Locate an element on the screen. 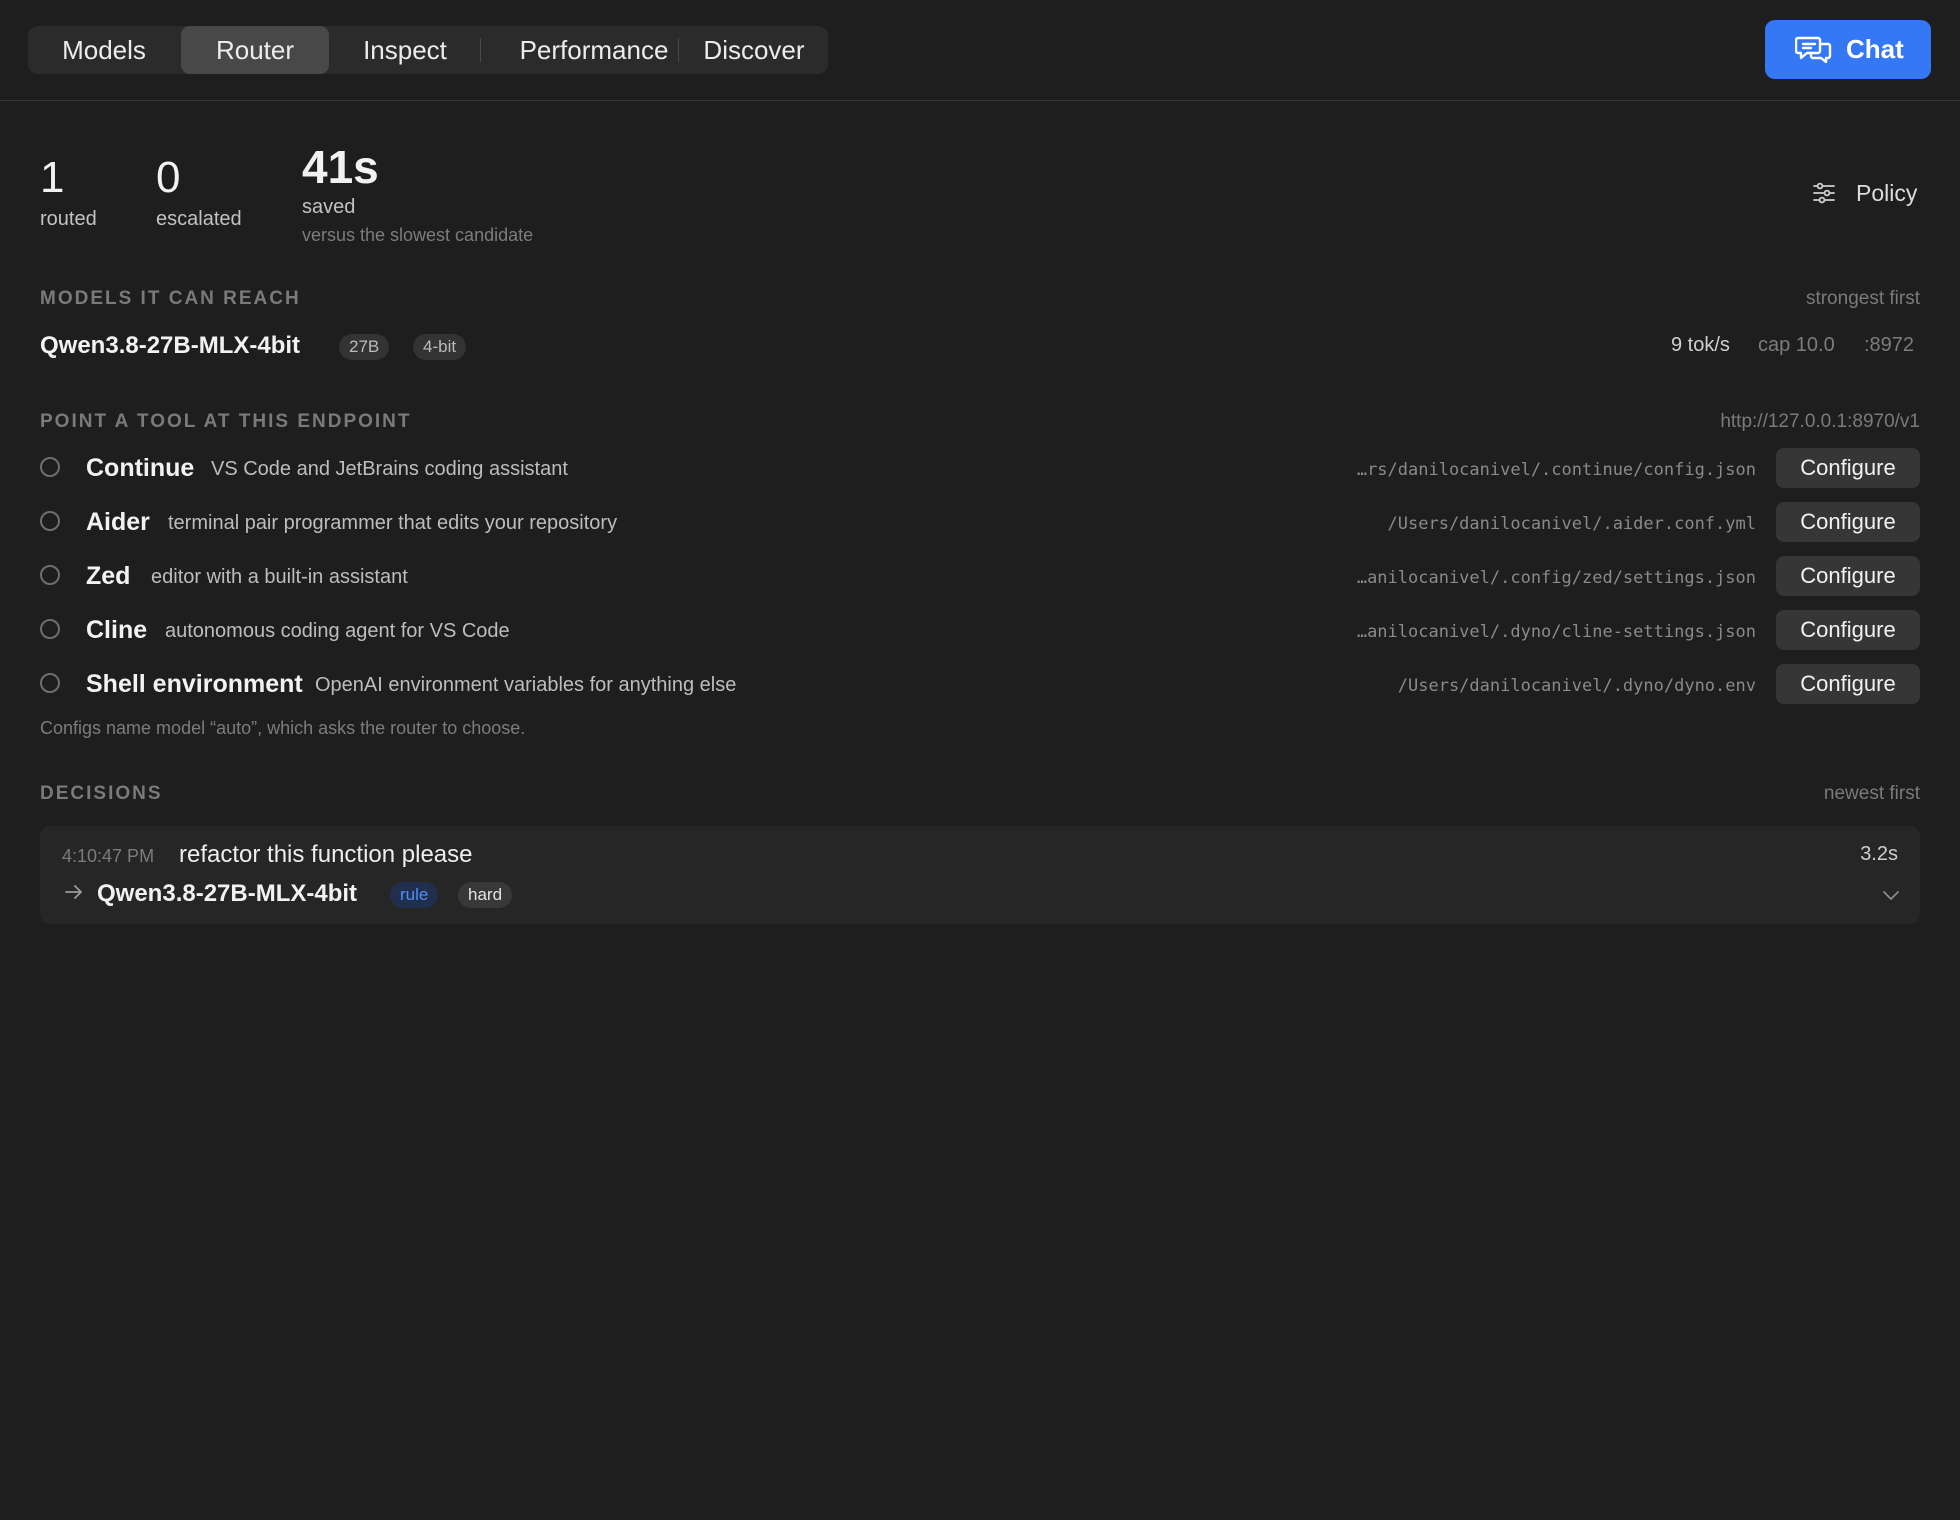  policy-label: Policy is located at coordinates (1887, 193).